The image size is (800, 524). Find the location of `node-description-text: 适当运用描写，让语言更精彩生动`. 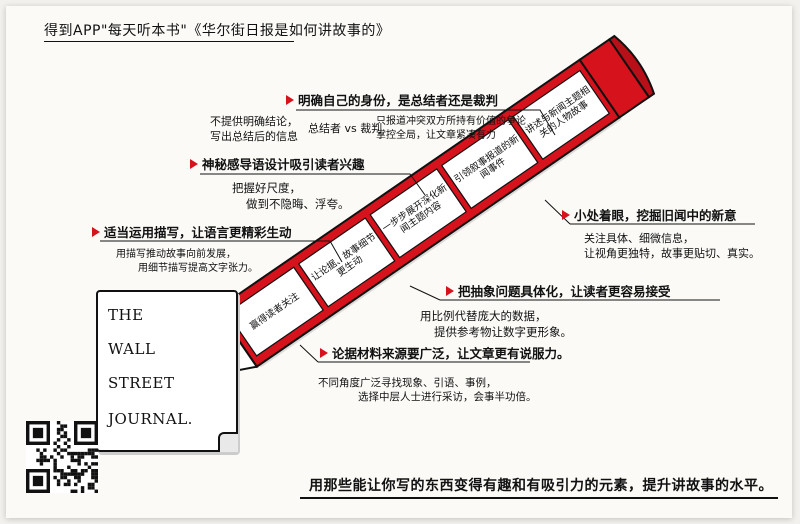

node-description-text: 适当运用描写，让语言更精彩生动 is located at coordinates (198, 232).